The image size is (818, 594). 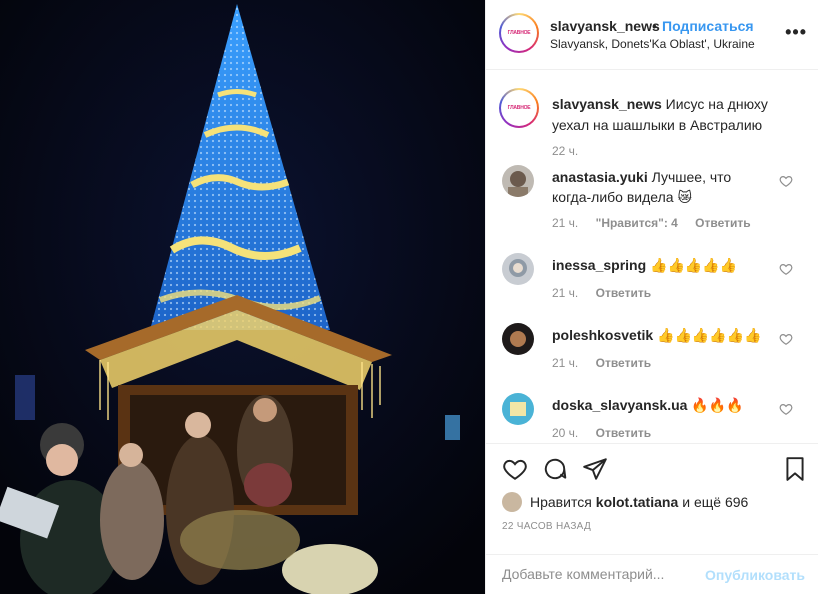 I want to click on comment-likes: "Нравится": 4, so click(x=637, y=223).